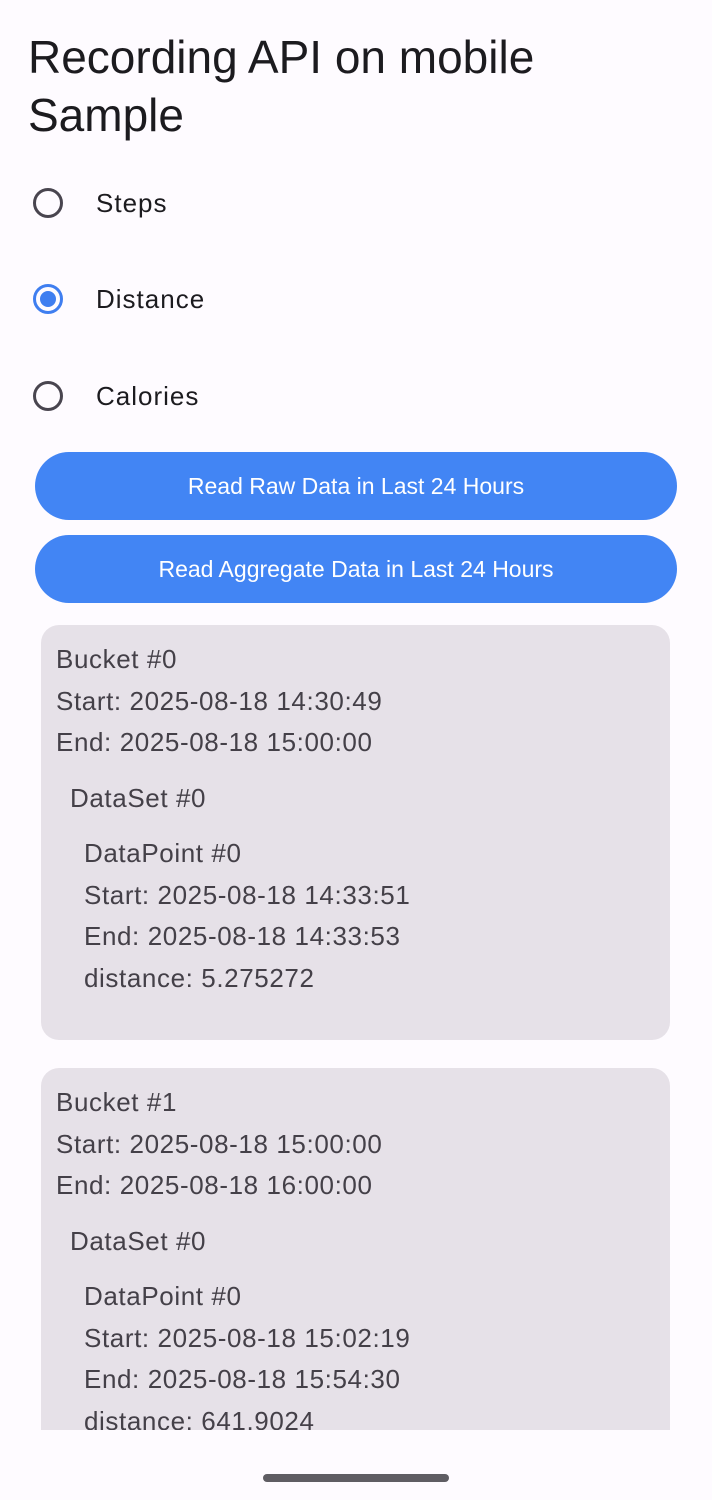  Describe the element at coordinates (247, 894) in the screenshot. I see `datapoint-start: Start: 2025-08-18 14:33:51` at that location.